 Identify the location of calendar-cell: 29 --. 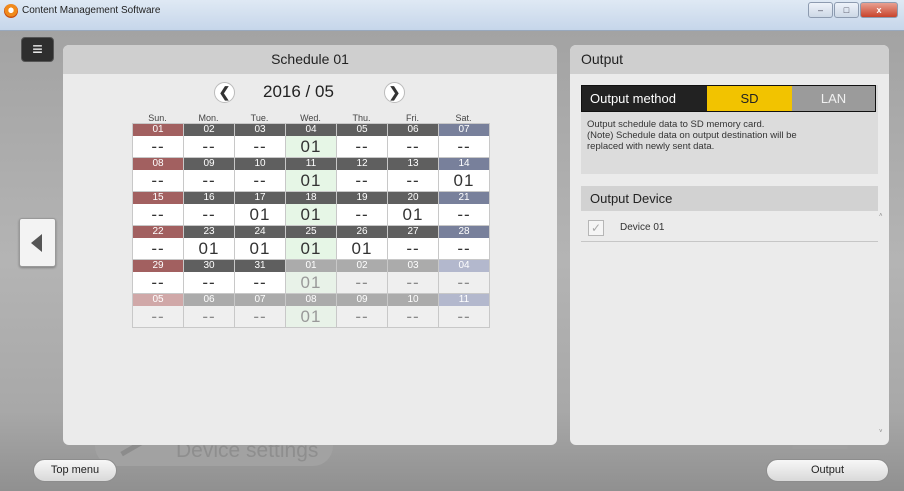
(158, 277).